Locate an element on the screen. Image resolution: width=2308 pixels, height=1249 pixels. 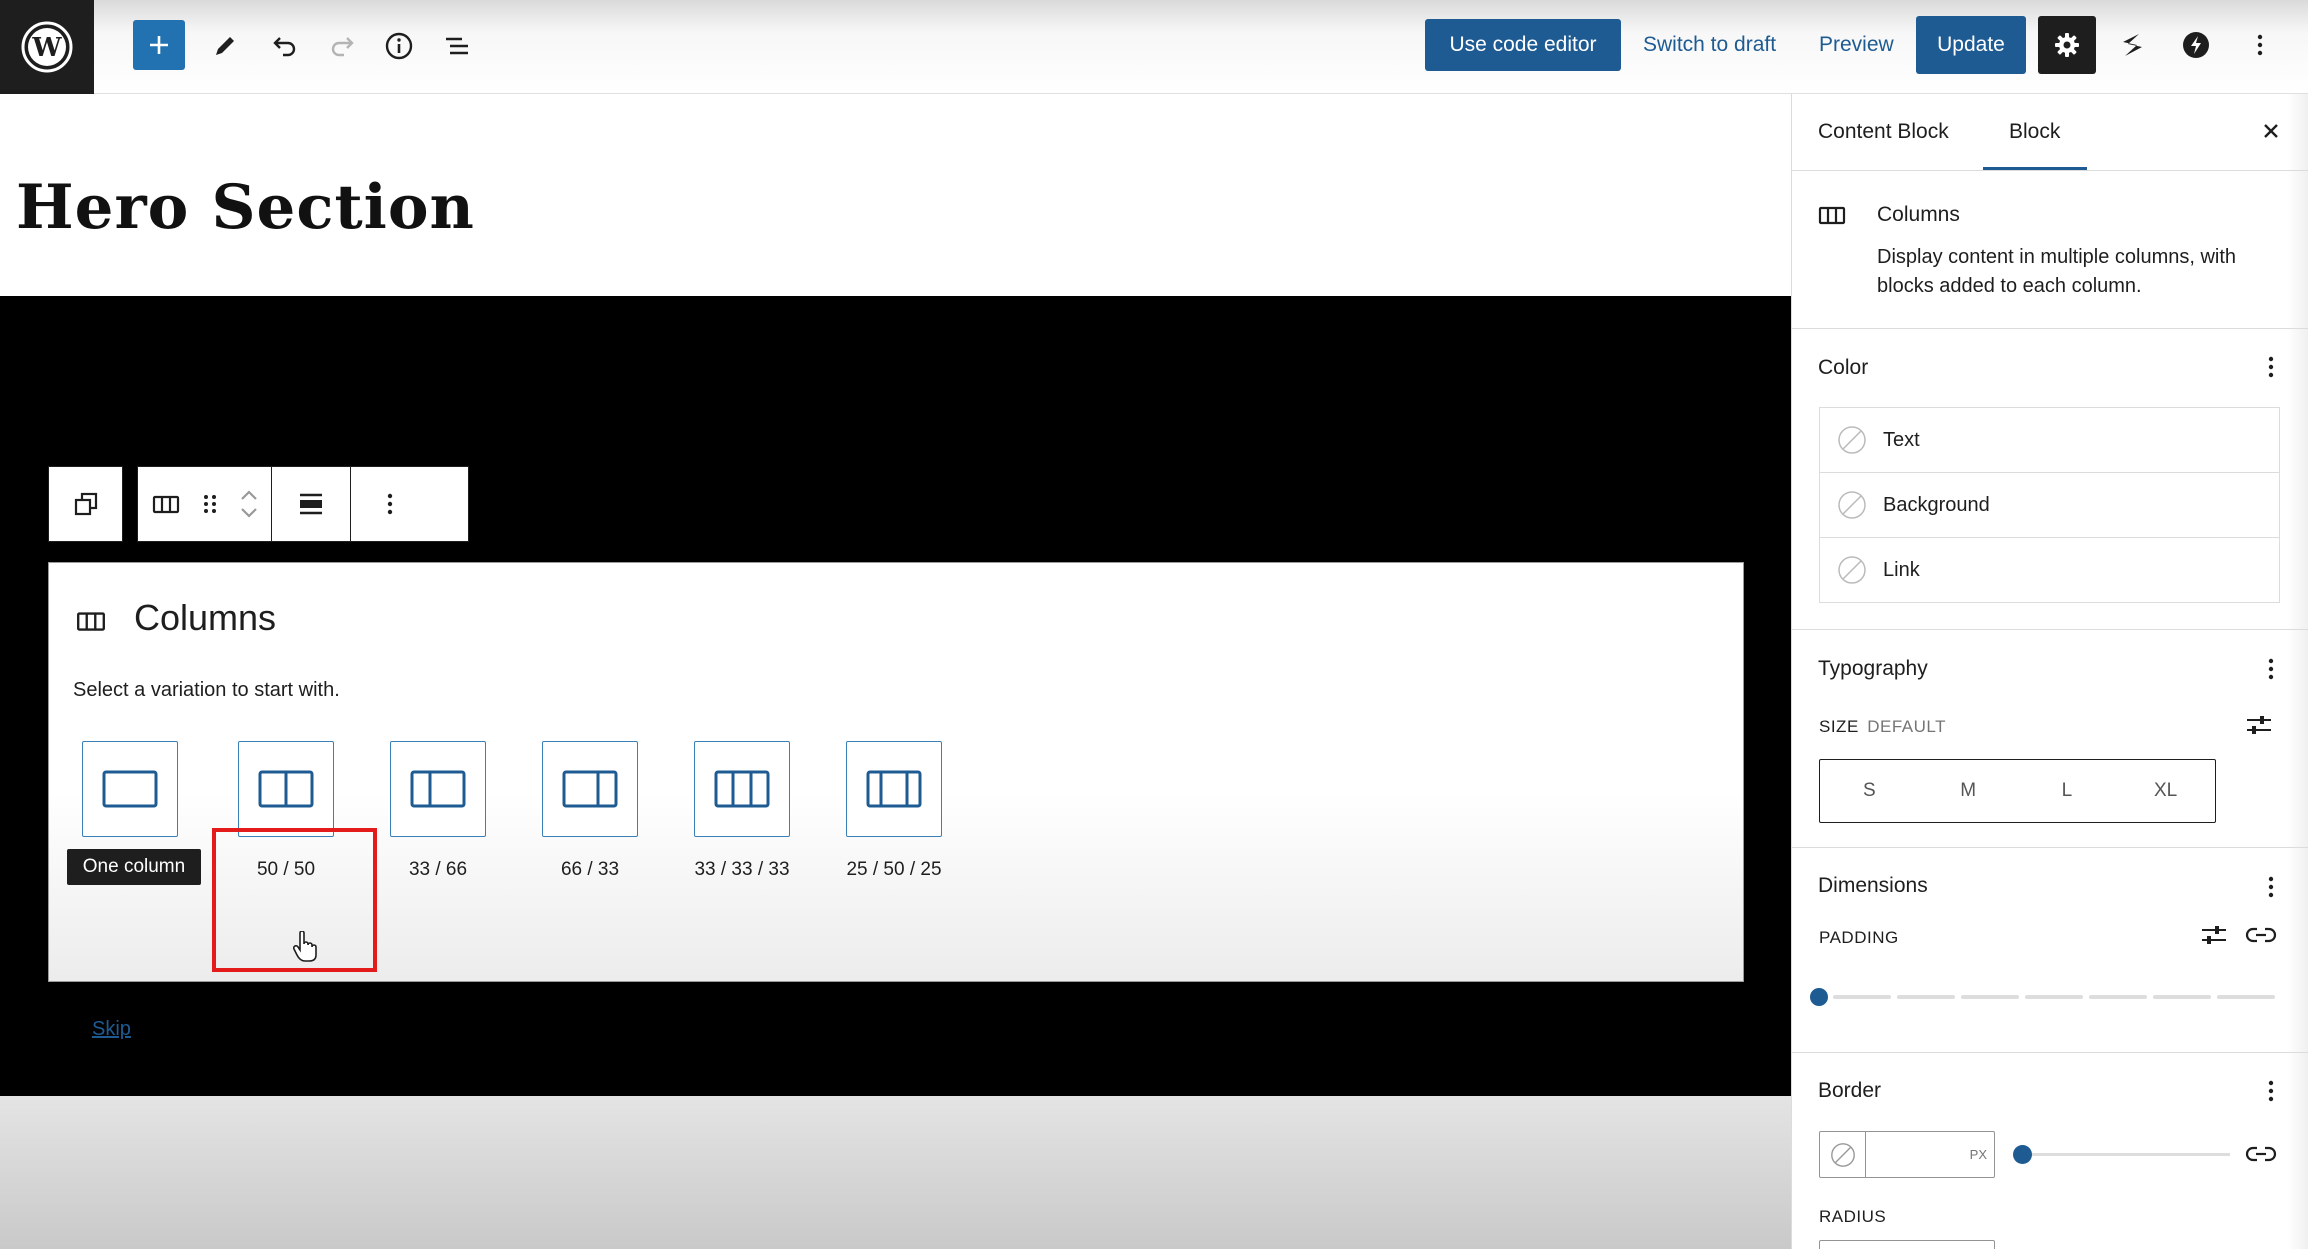
drag-handle is located at coordinates (210, 504).